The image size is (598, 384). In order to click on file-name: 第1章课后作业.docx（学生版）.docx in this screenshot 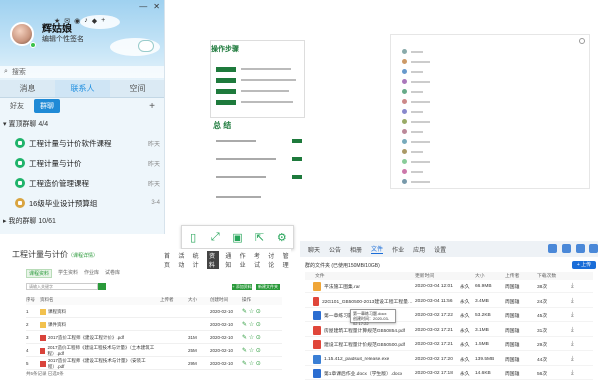, I will do `click(363, 373)`.